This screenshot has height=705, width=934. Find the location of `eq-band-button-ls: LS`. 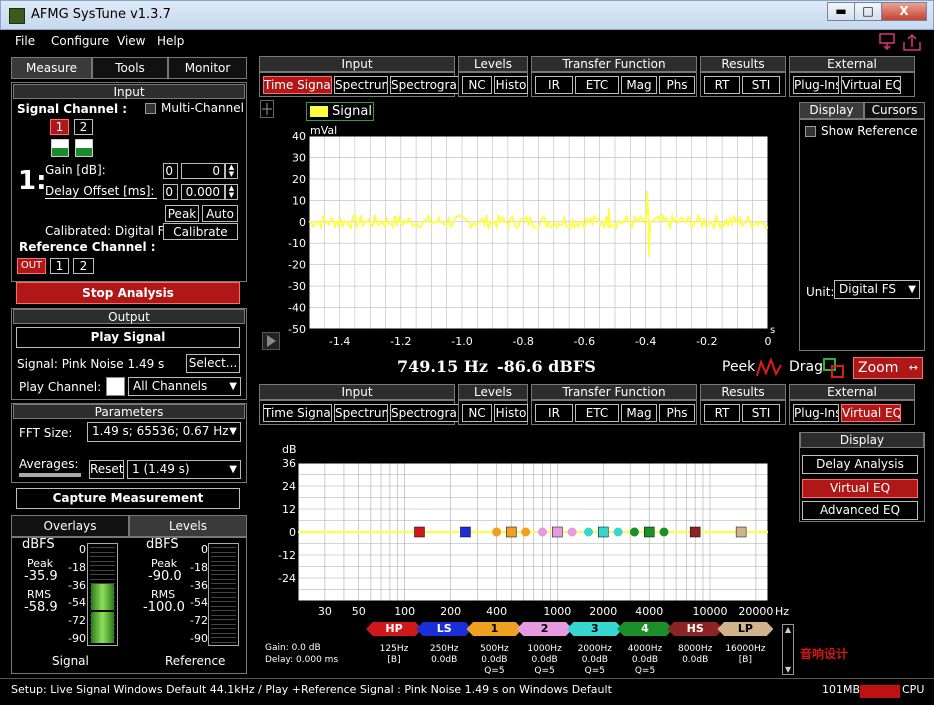

eq-band-button-ls: LS is located at coordinates (444, 629).